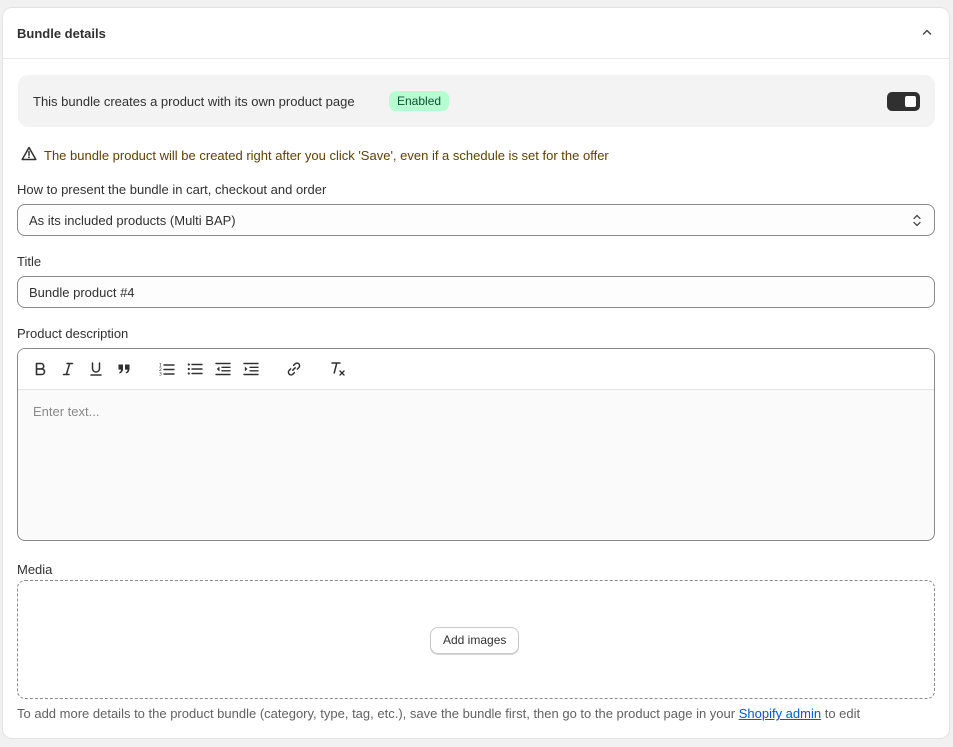 This screenshot has width=953, height=747. I want to click on chevron-up-icon, so click(927, 32).